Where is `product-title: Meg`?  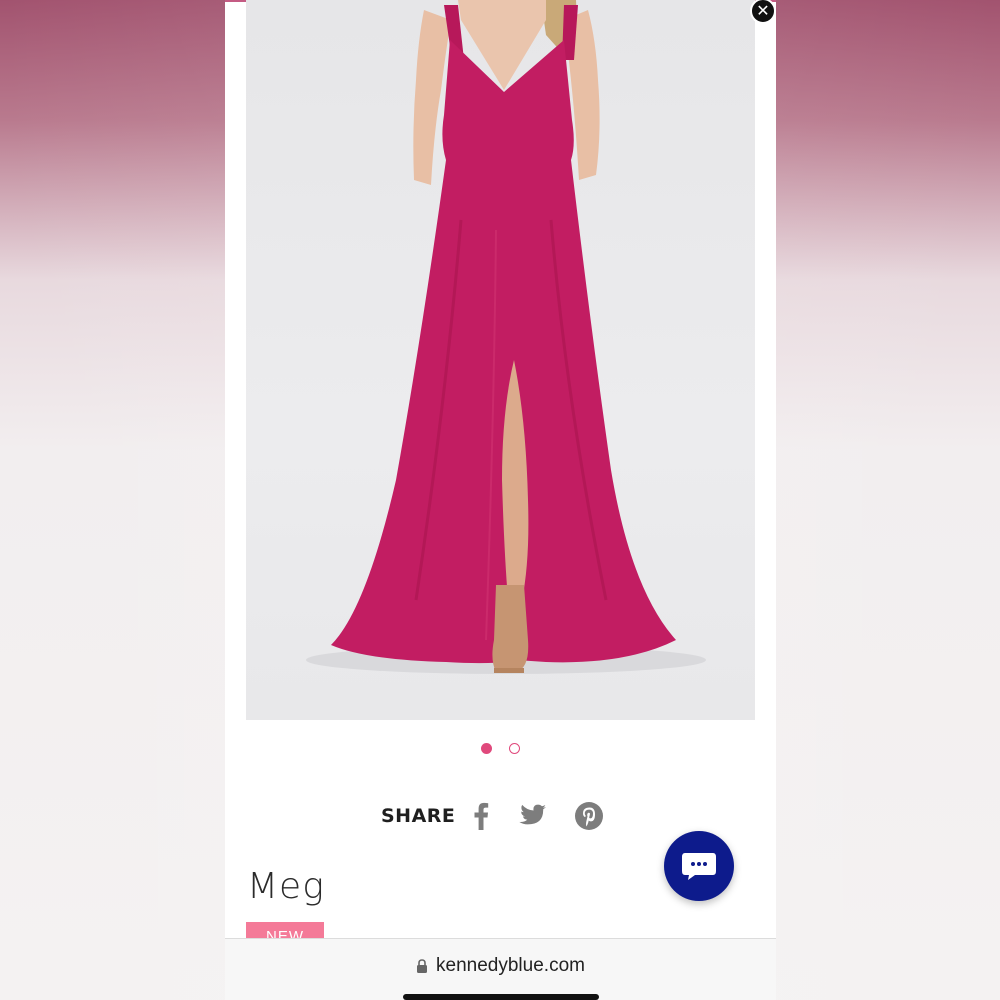
product-title: Meg is located at coordinates (286, 886).